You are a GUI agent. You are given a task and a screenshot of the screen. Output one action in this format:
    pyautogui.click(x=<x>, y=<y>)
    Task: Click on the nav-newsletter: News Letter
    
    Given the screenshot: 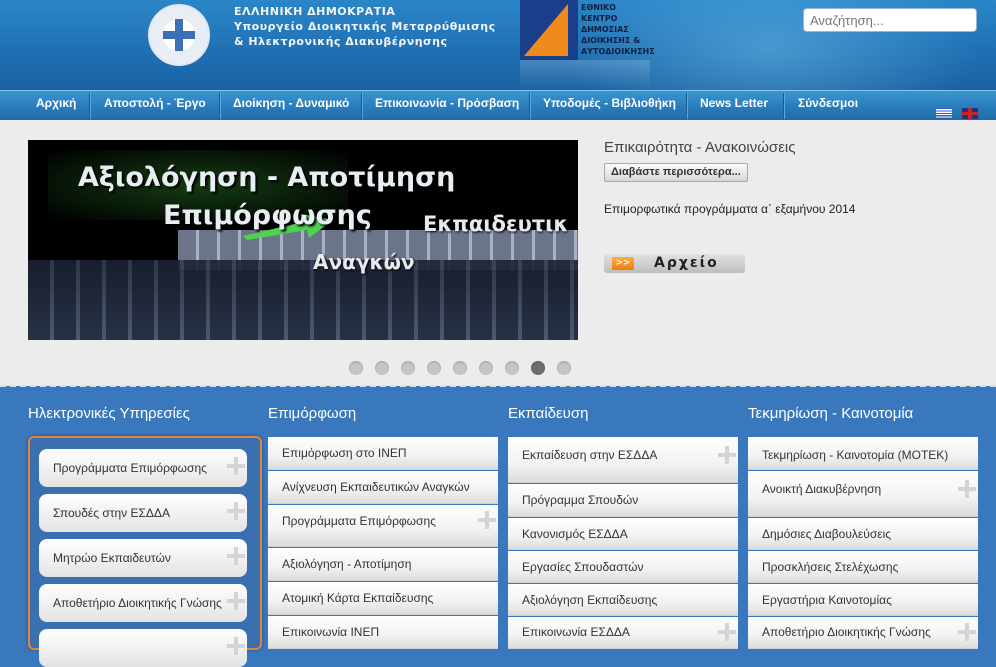 What is the action you would take?
    pyautogui.click(x=734, y=106)
    